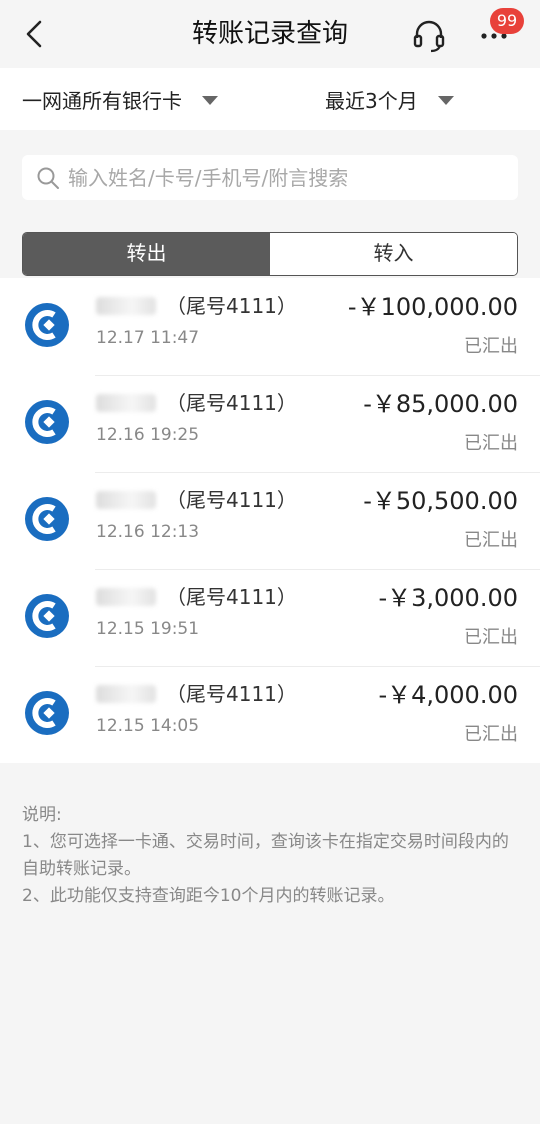  Describe the element at coordinates (440, 501) in the screenshot. I see `transaction-amount: -￥50,500.00` at that location.